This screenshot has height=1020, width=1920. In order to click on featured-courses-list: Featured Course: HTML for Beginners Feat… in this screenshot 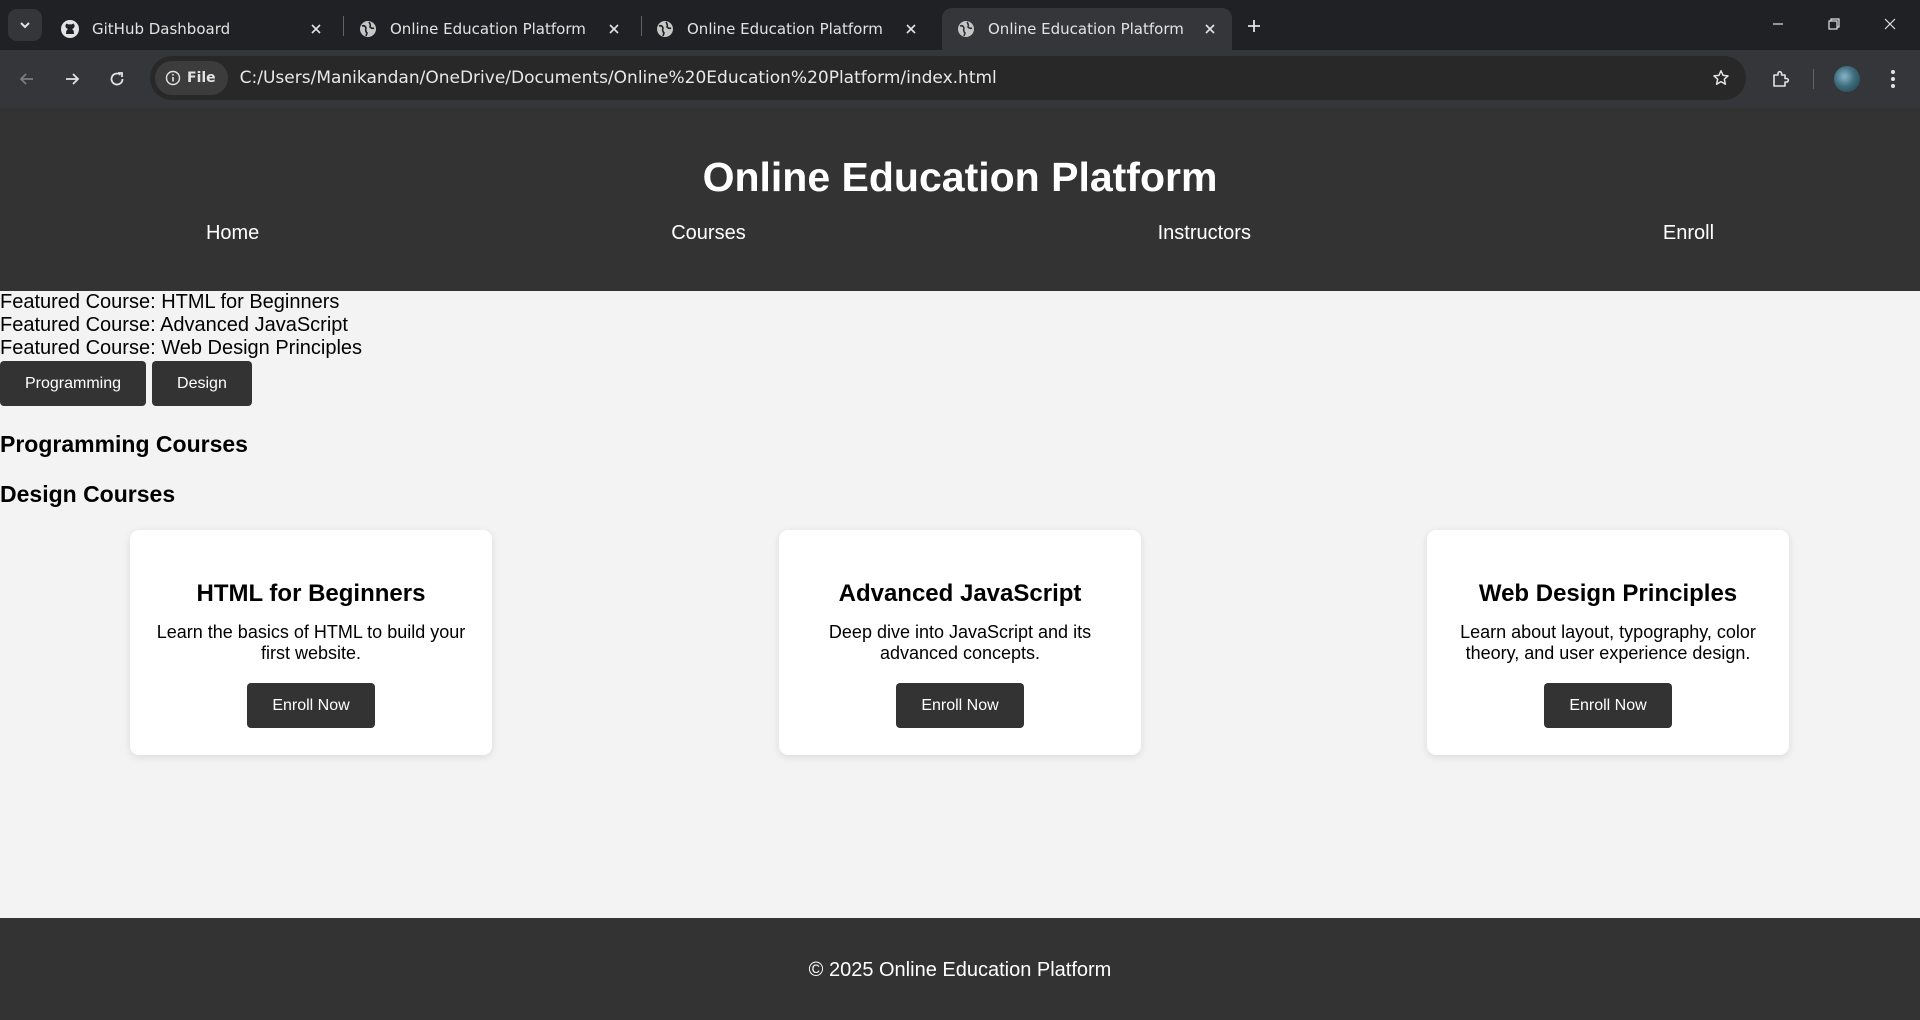, I will do `click(960, 325)`.